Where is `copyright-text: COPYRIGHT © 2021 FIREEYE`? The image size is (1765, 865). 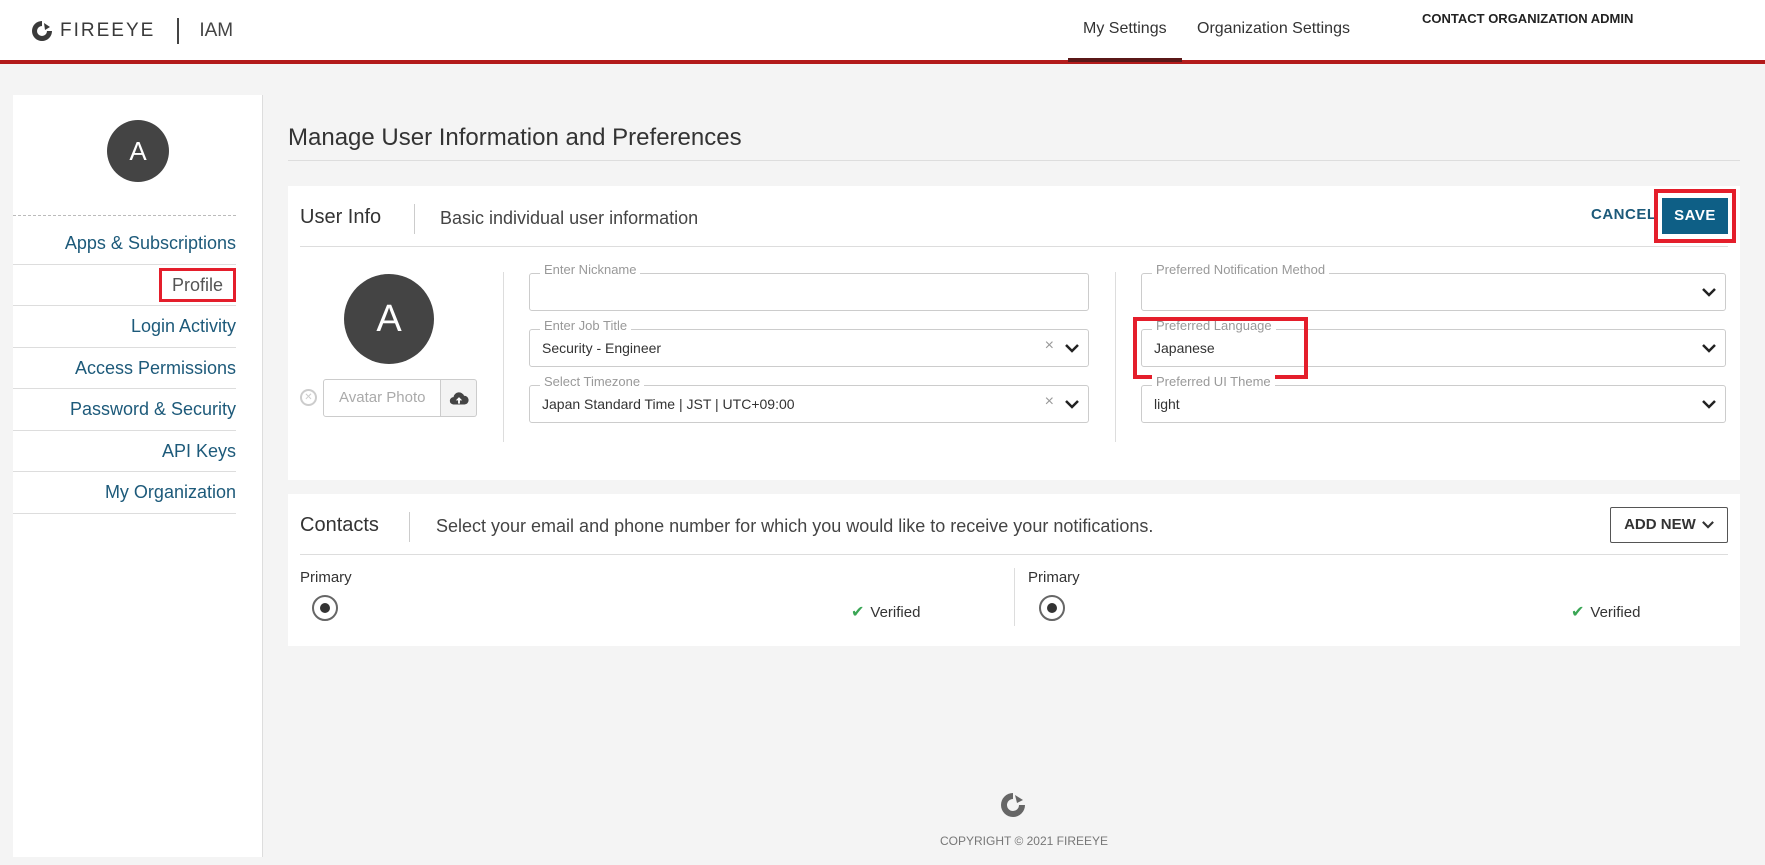
copyright-text: COPYRIGHT © 2021 FIREEYE is located at coordinates (1024, 841).